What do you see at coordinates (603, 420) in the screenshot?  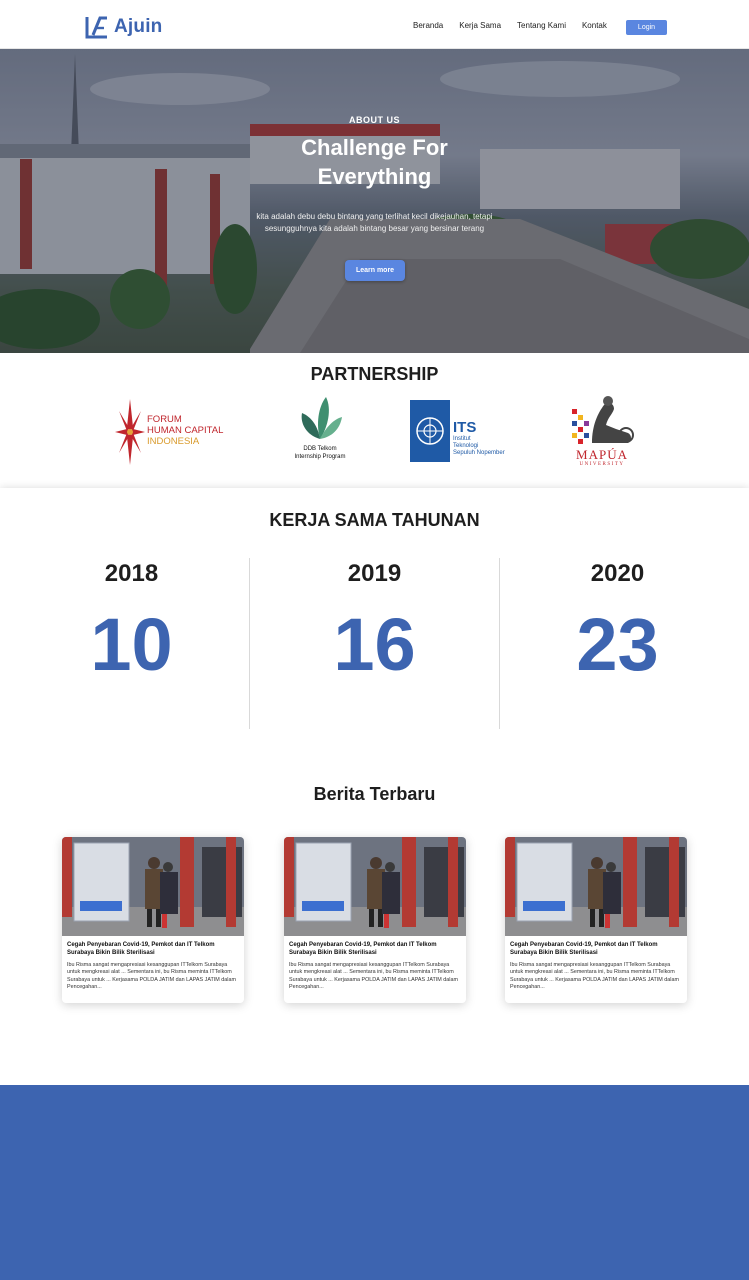 I see `mapua-emblem-icon` at bounding box center [603, 420].